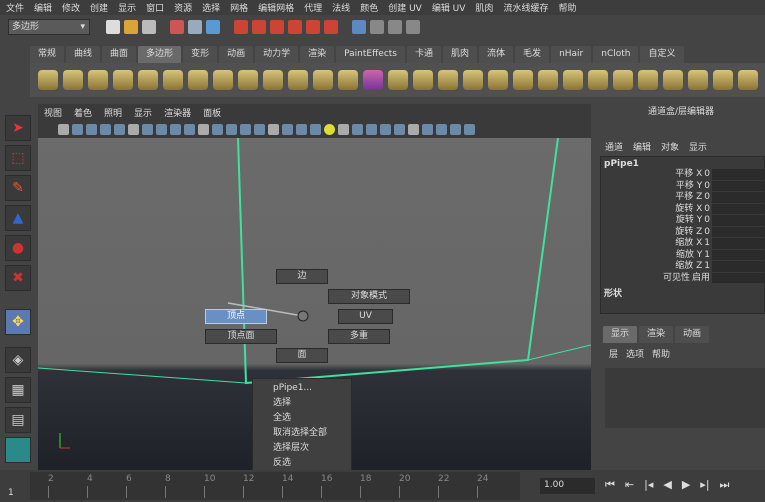  Describe the element at coordinates (212, 112) in the screenshot. I see `viewport-menu-item: 面板` at that location.